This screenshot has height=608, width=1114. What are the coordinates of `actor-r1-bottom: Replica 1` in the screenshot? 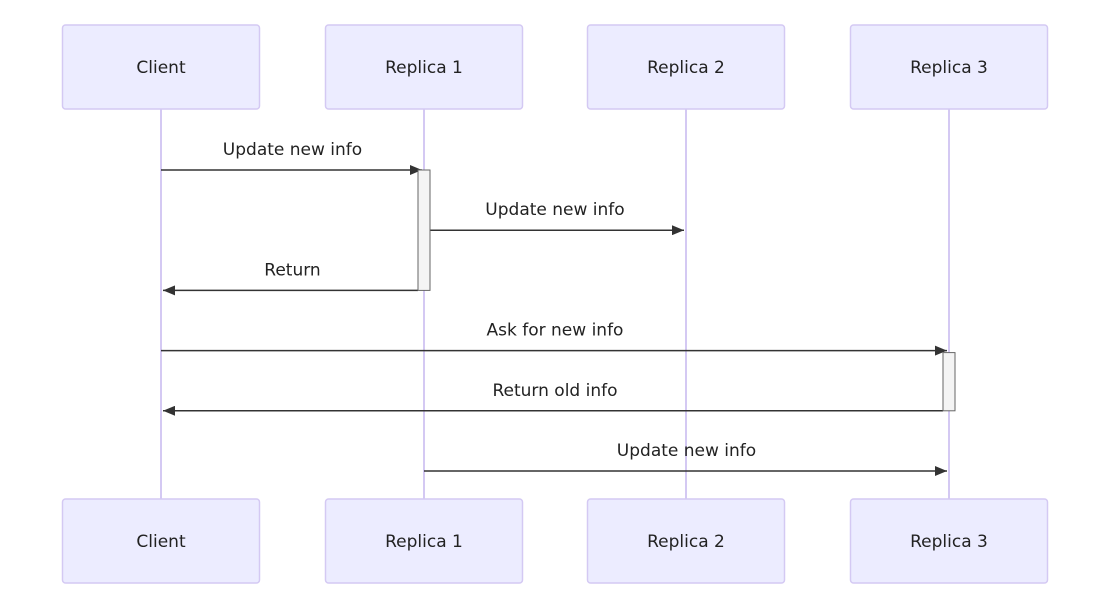 It's located at (424, 541).